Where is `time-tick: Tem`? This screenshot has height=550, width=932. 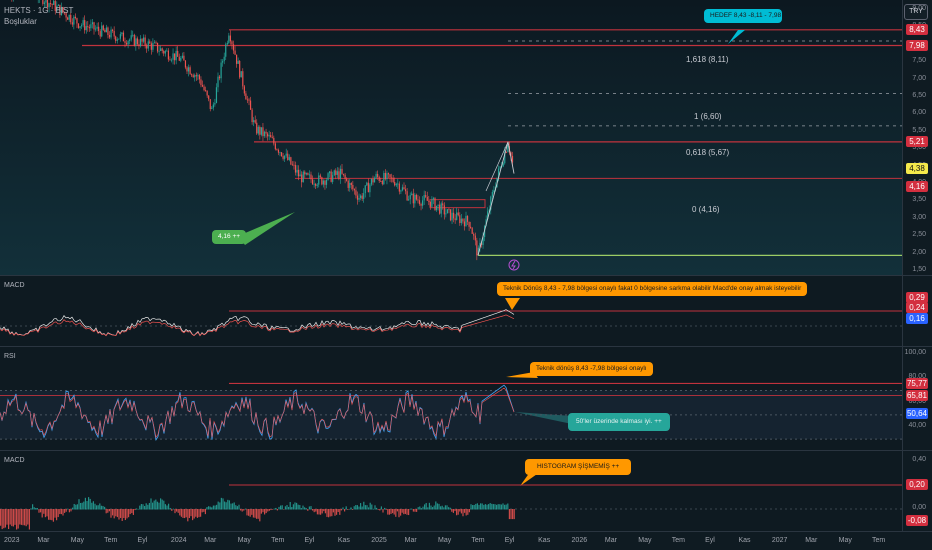 time-tick: Tem is located at coordinates (278, 540).